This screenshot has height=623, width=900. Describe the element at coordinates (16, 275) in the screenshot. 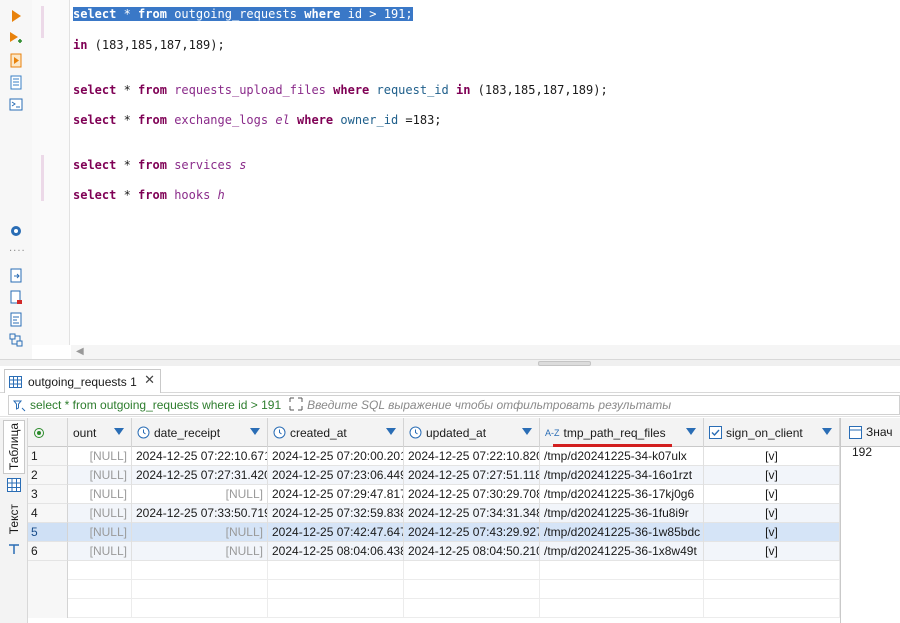

I see `export-icon` at that location.